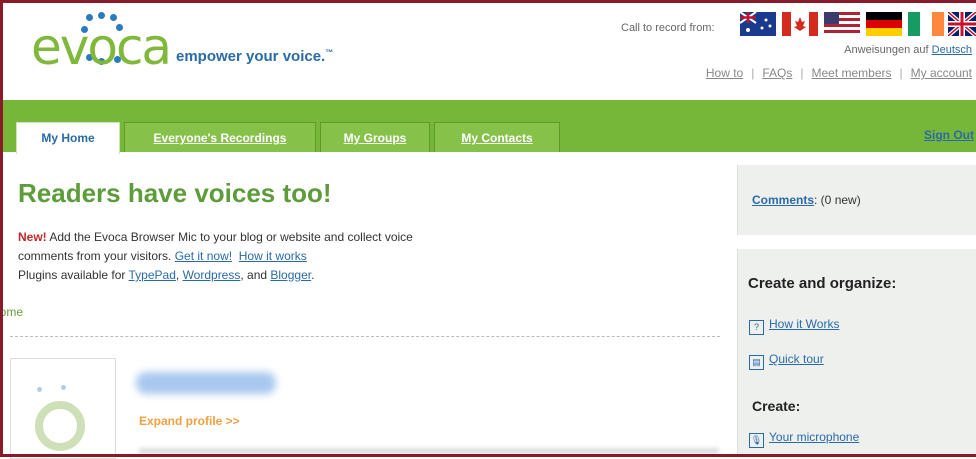  What do you see at coordinates (255, 275) in the screenshot?
I see `and-text: , and` at bounding box center [255, 275].